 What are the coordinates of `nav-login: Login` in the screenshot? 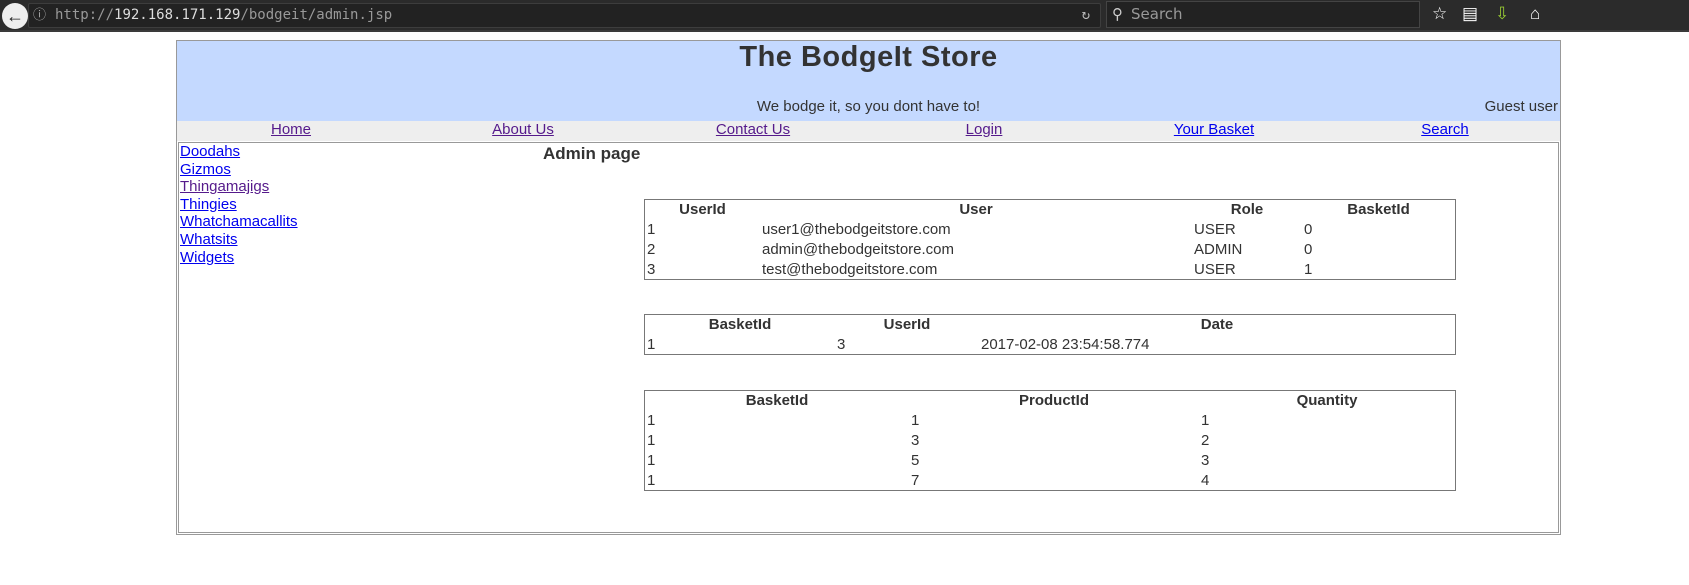 It's located at (984, 129).